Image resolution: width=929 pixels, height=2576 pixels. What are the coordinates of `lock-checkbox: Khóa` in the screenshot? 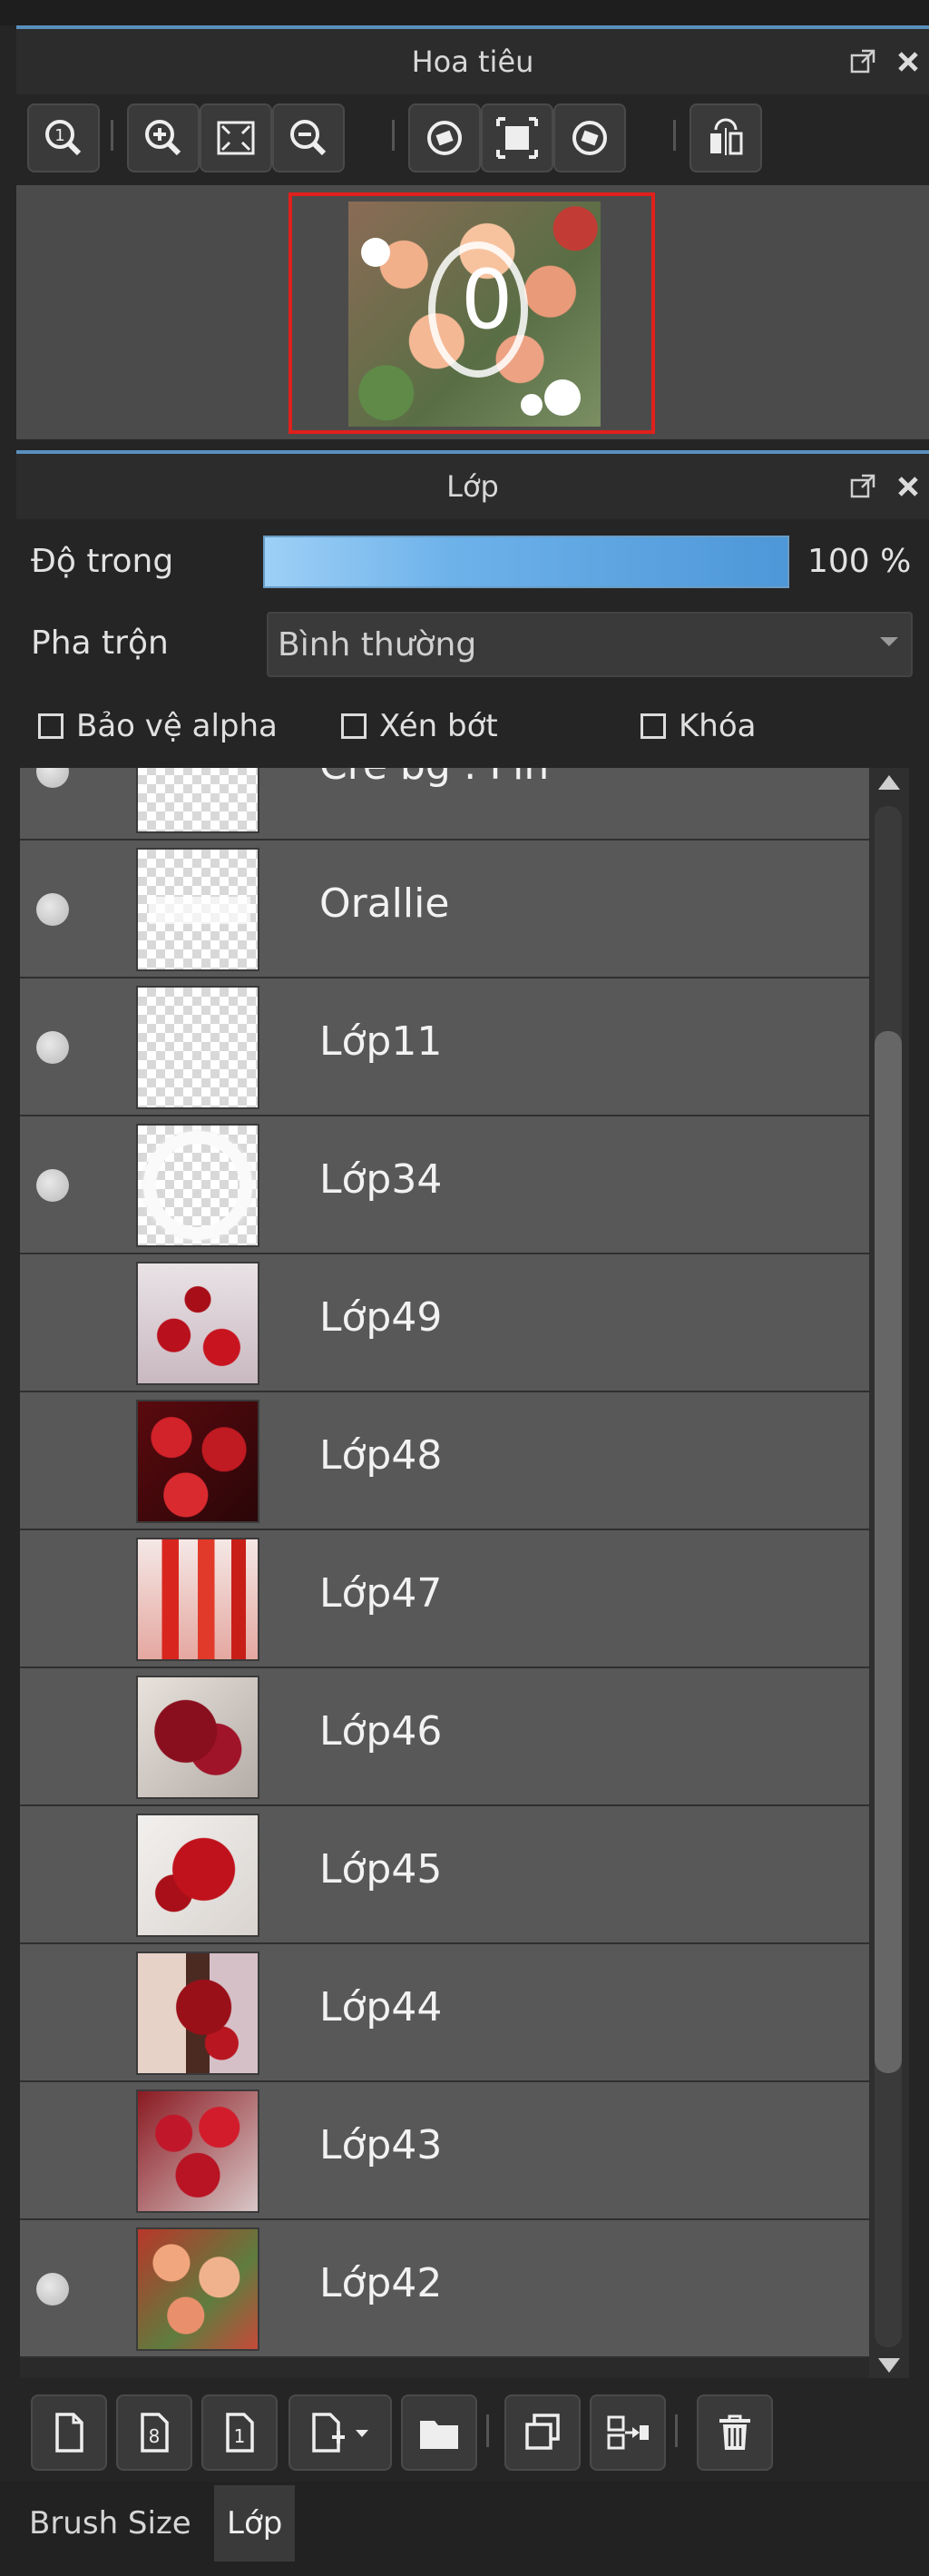 It's located at (698, 726).